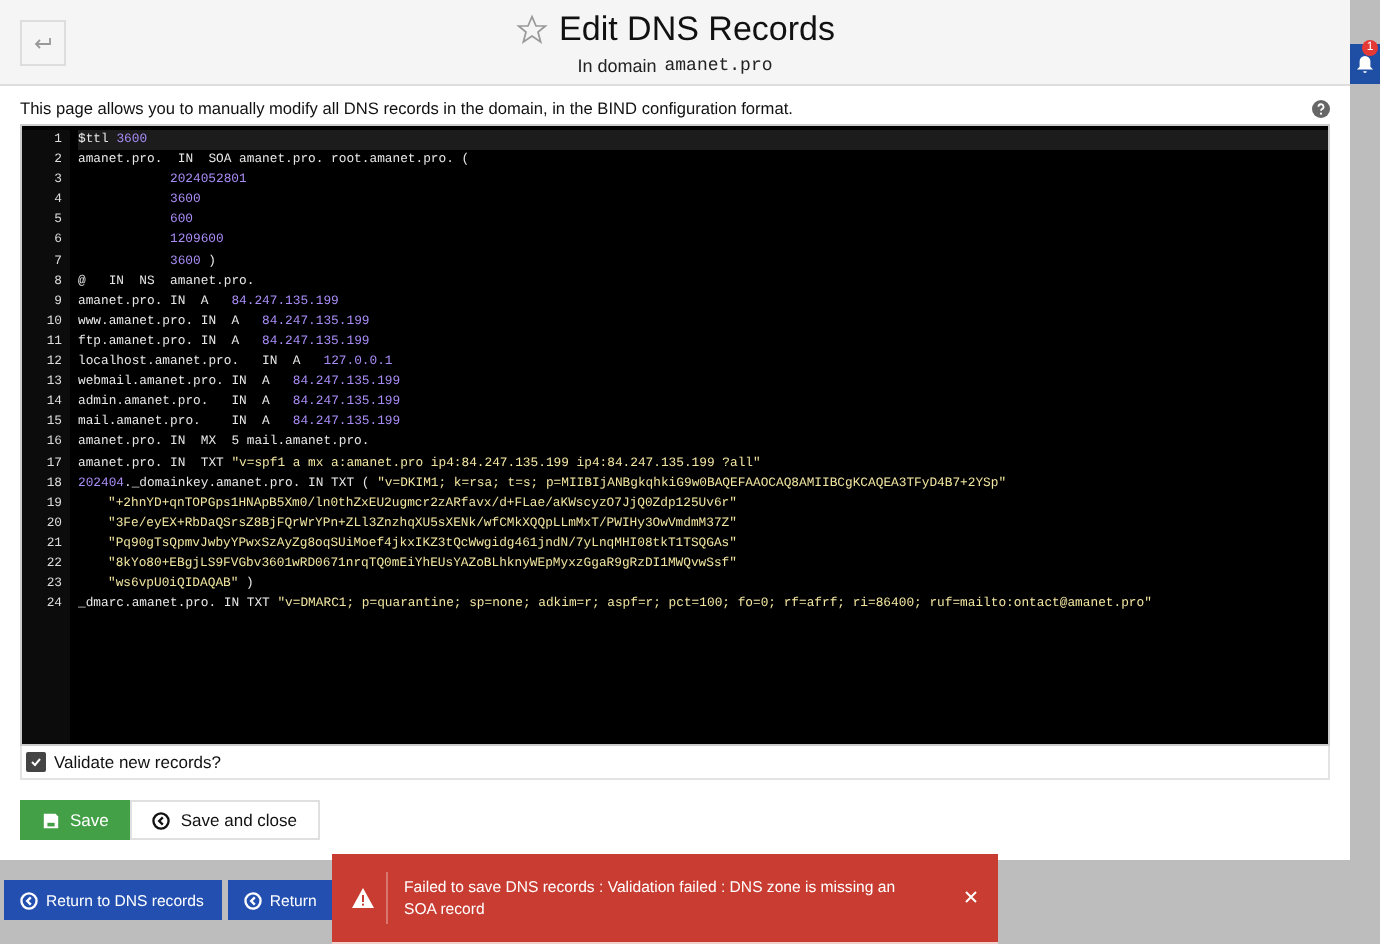 This screenshot has height=944, width=1380. Describe the element at coordinates (718, 65) in the screenshot. I see `domain-name: amanet.pro` at that location.